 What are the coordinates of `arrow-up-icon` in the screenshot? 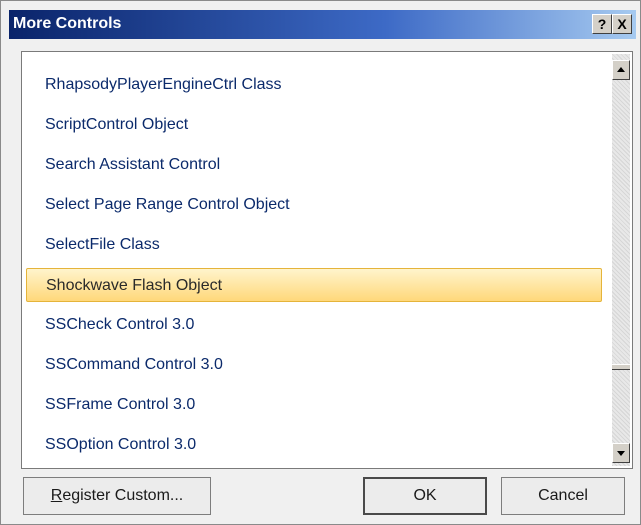 It's located at (621, 69).